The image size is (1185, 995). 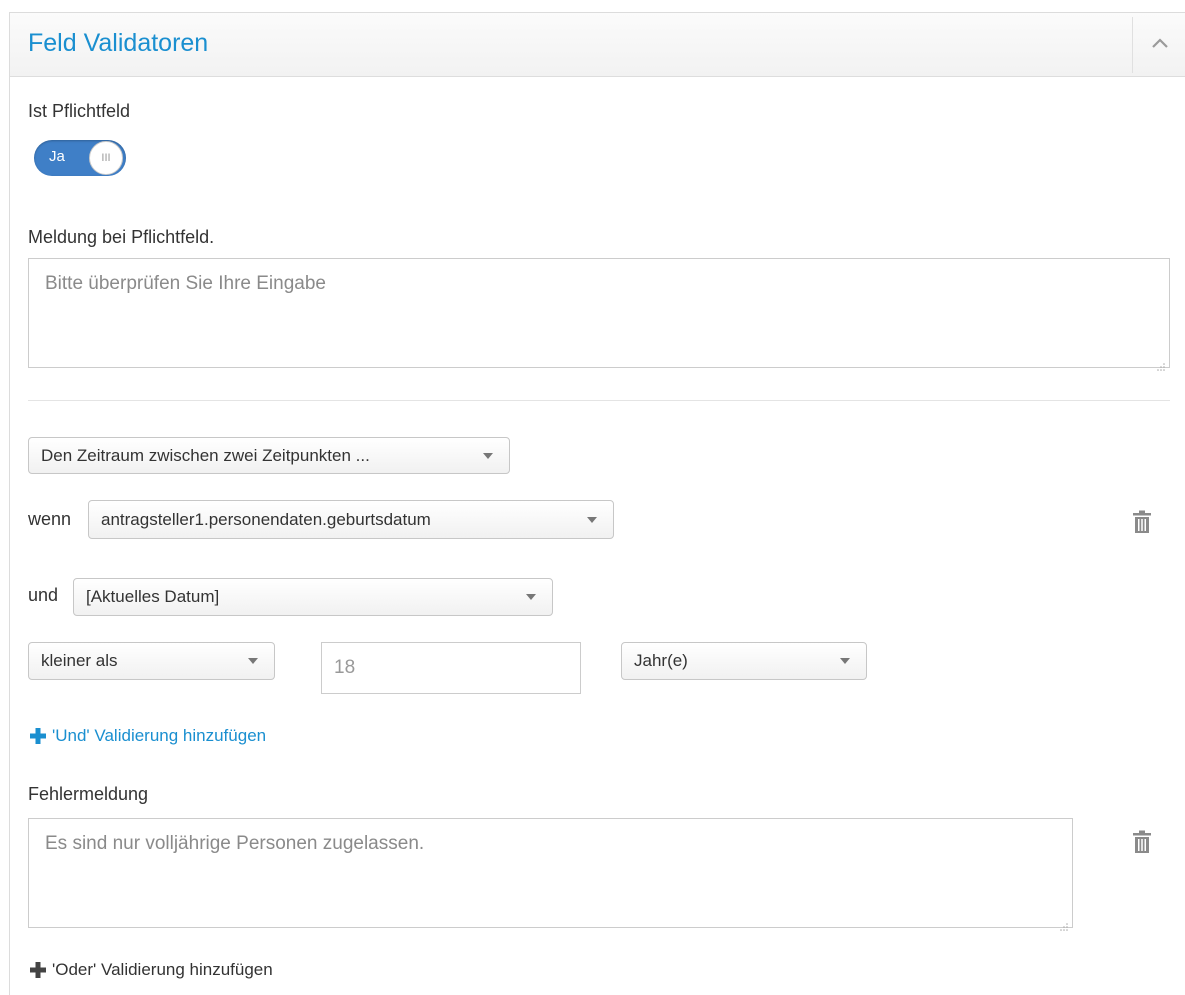 I want to click on operator-select: kleiner als, so click(x=151, y=661).